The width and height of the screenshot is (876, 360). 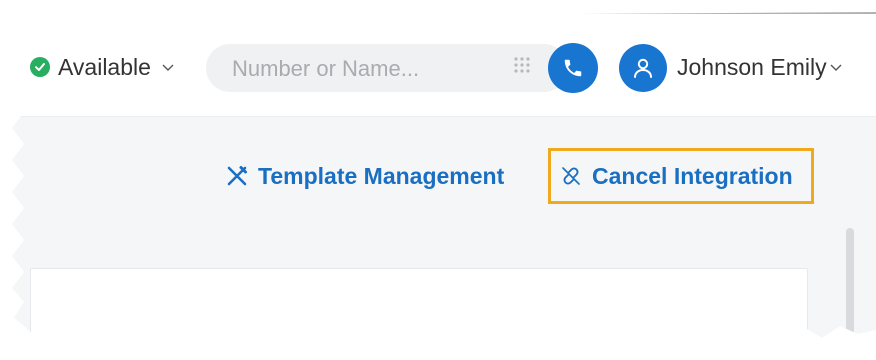 I want to click on presence-status-dropdown: Available, so click(x=102, y=67).